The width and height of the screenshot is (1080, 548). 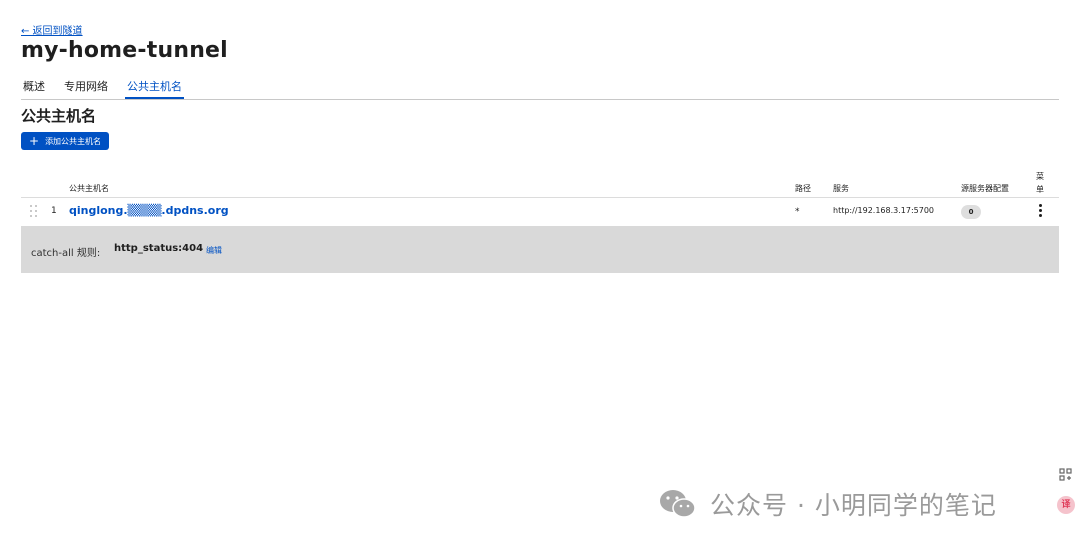 What do you see at coordinates (1066, 475) in the screenshot?
I see `apps-grid-icon` at bounding box center [1066, 475].